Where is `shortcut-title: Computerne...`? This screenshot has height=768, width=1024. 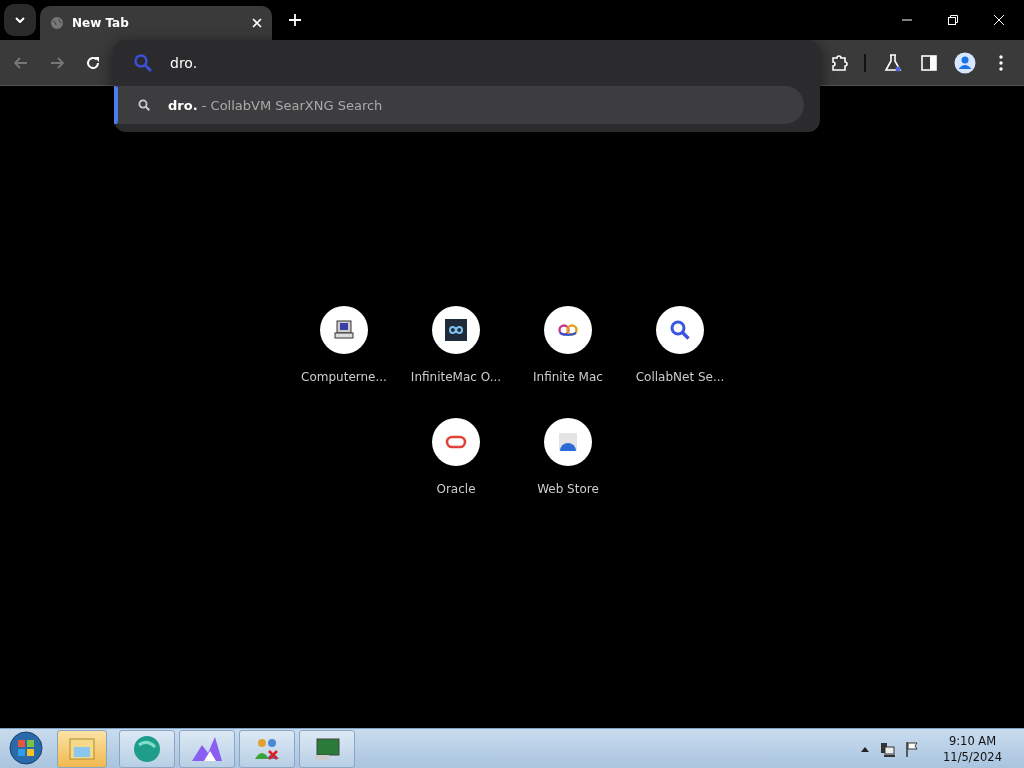
shortcut-title: Computerne... is located at coordinates (344, 377).